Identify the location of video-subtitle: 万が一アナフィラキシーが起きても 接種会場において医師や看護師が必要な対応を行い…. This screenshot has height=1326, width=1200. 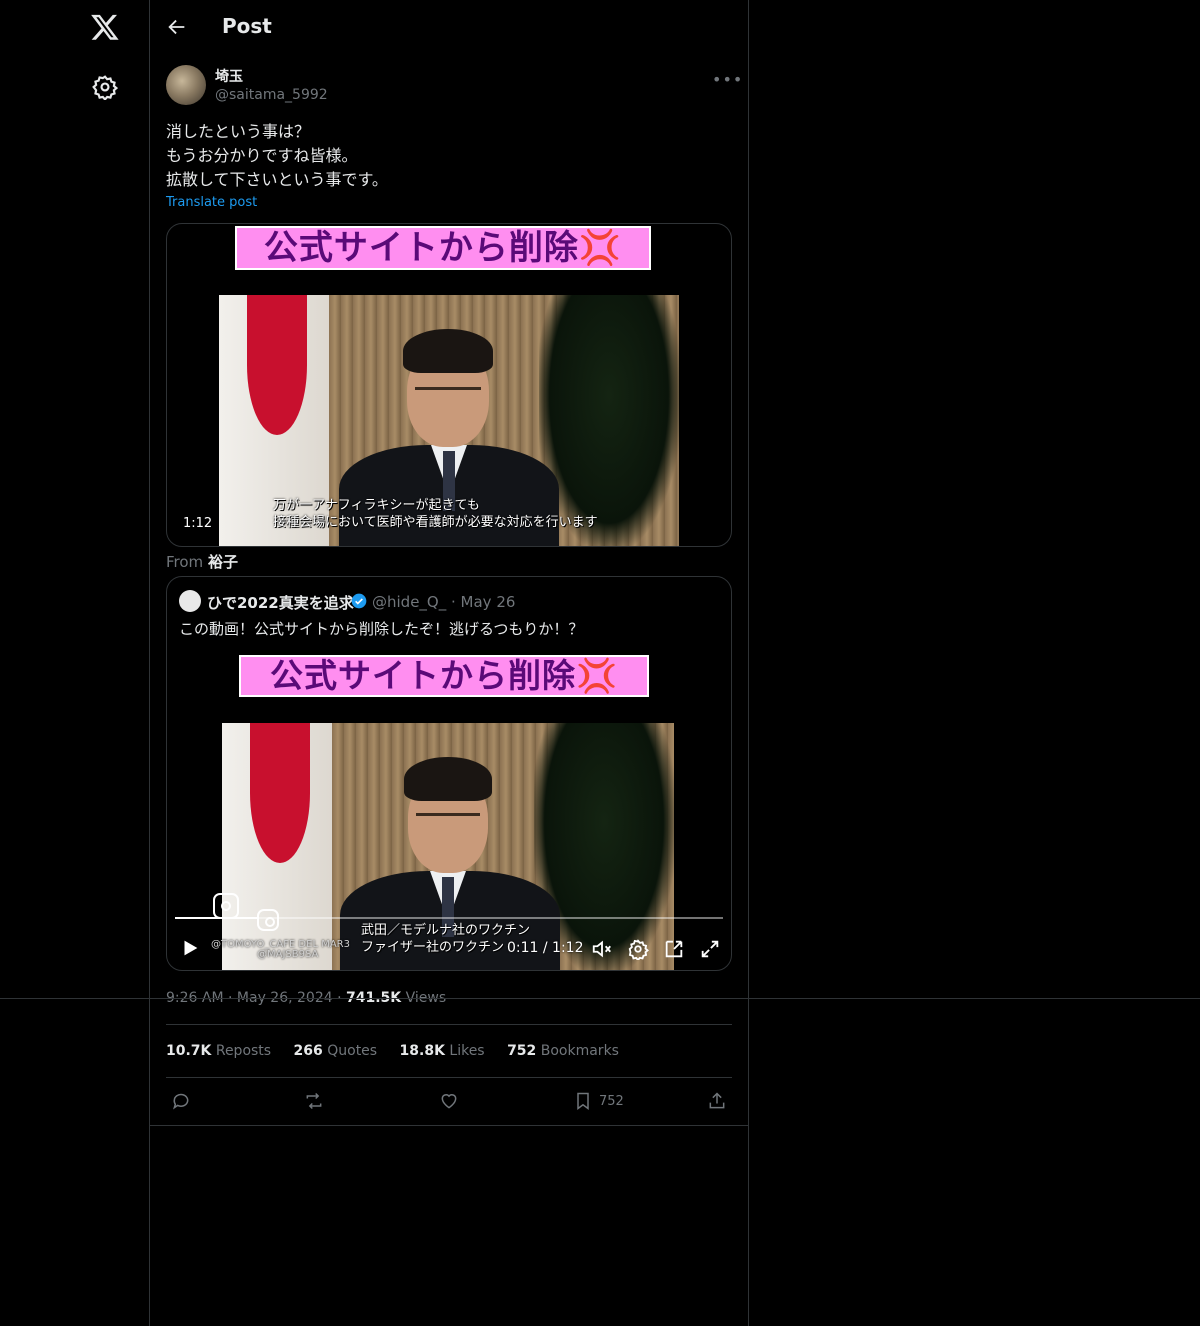
(435, 514).